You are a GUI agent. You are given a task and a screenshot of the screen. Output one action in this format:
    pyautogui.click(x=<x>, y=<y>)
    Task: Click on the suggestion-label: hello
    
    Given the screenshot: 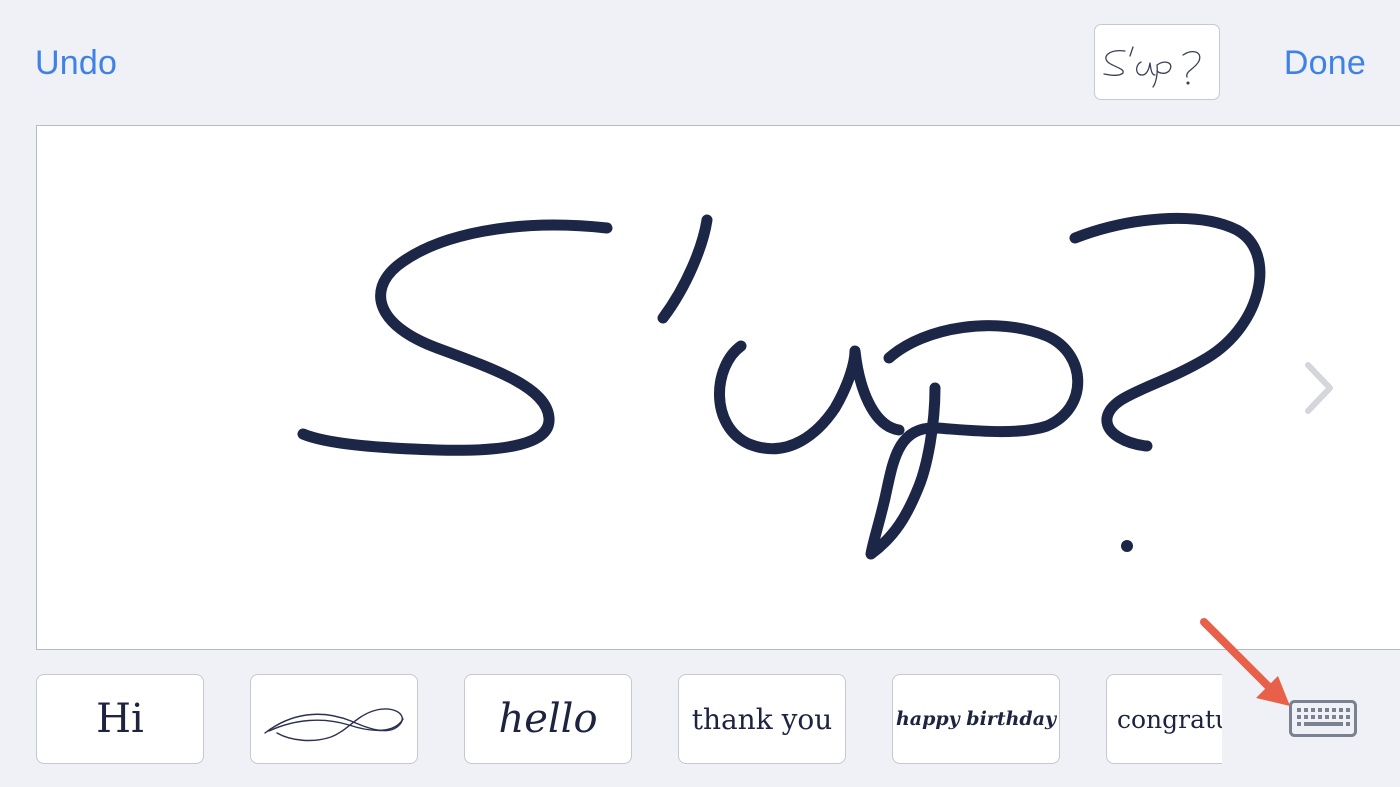 What is the action you would take?
    pyautogui.click(x=548, y=719)
    